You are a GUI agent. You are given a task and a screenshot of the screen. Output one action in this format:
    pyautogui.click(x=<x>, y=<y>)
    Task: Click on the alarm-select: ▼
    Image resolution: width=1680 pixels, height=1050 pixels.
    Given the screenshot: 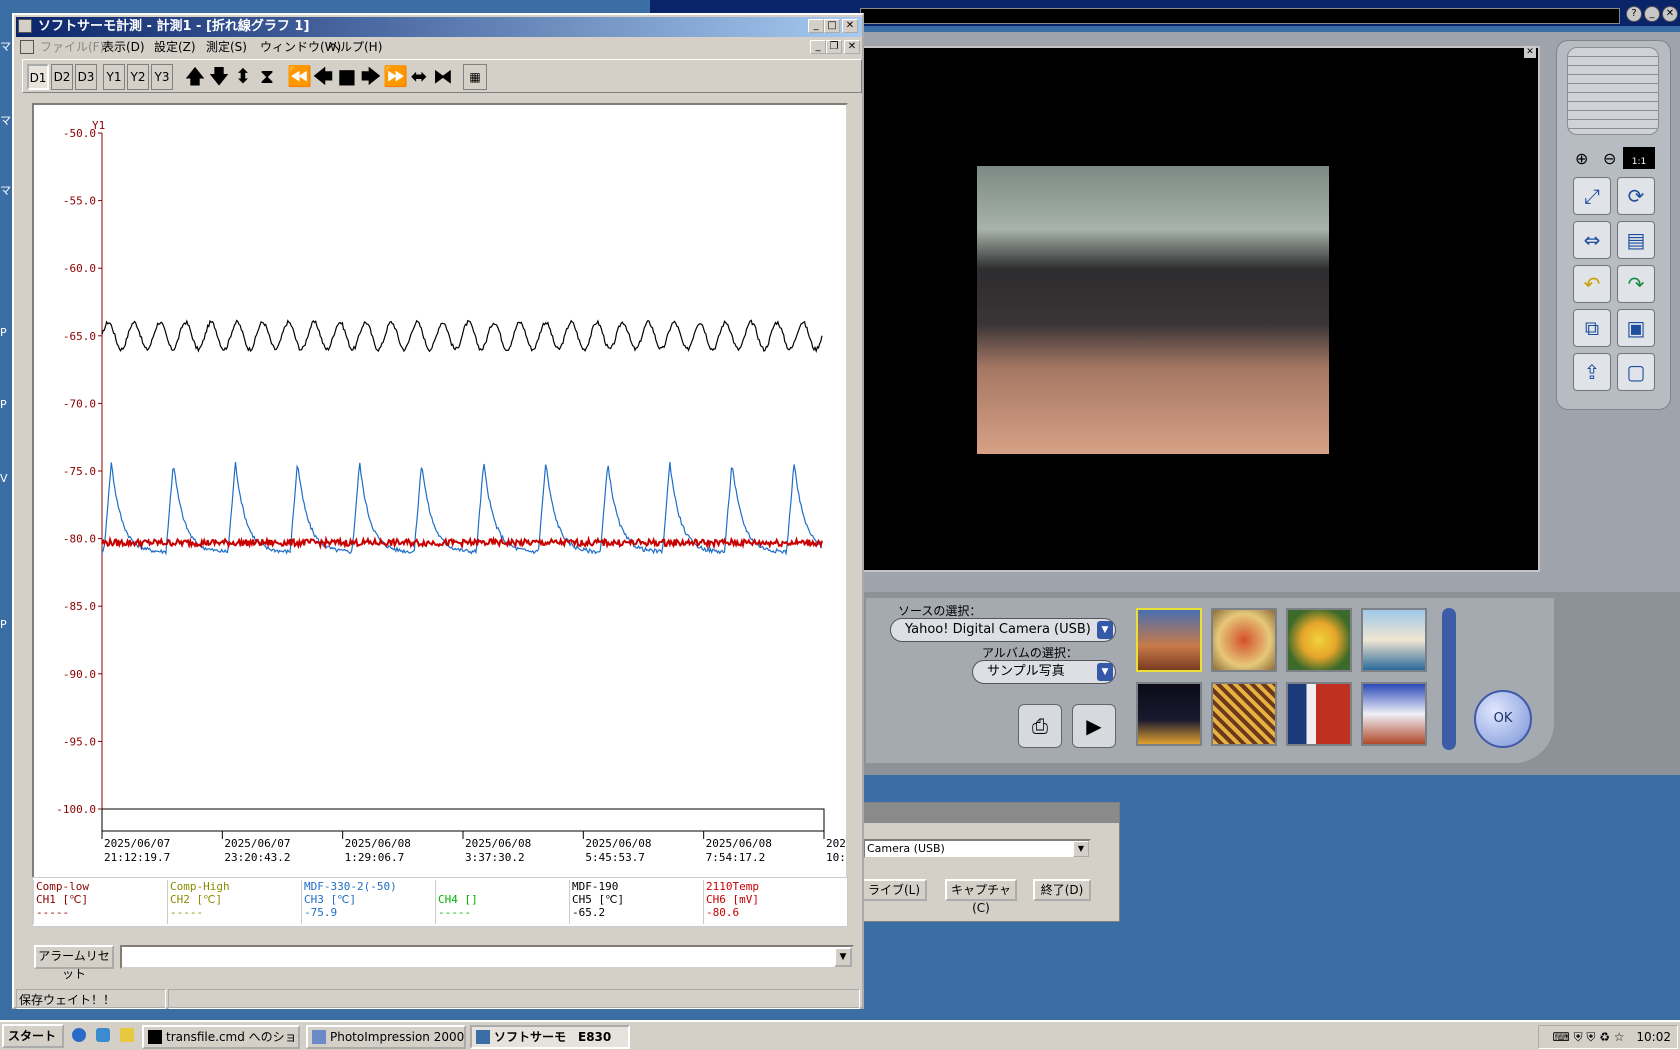 What is the action you would take?
    pyautogui.click(x=487, y=957)
    